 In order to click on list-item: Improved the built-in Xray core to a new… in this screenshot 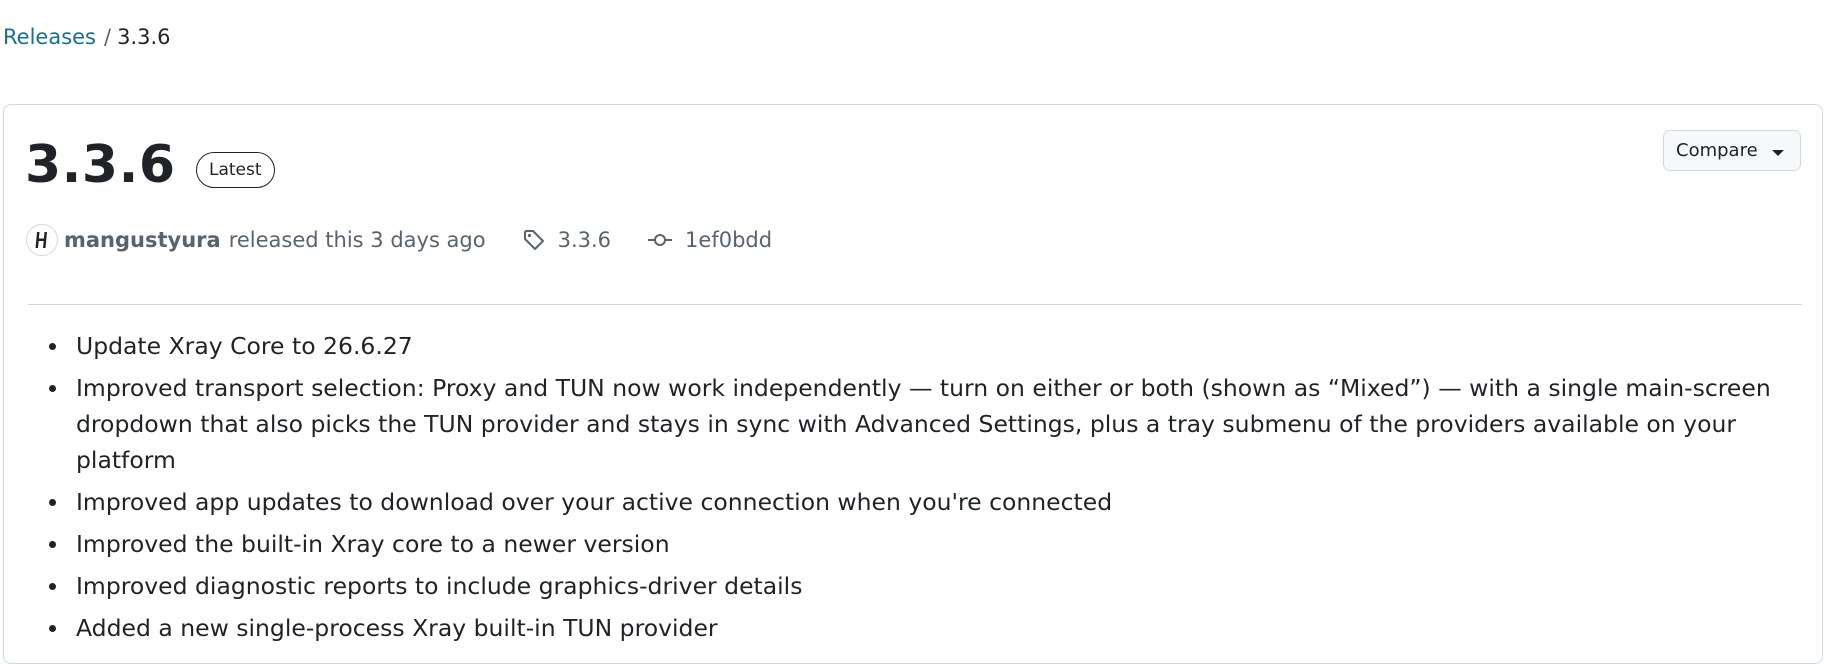, I will do `click(939, 544)`.